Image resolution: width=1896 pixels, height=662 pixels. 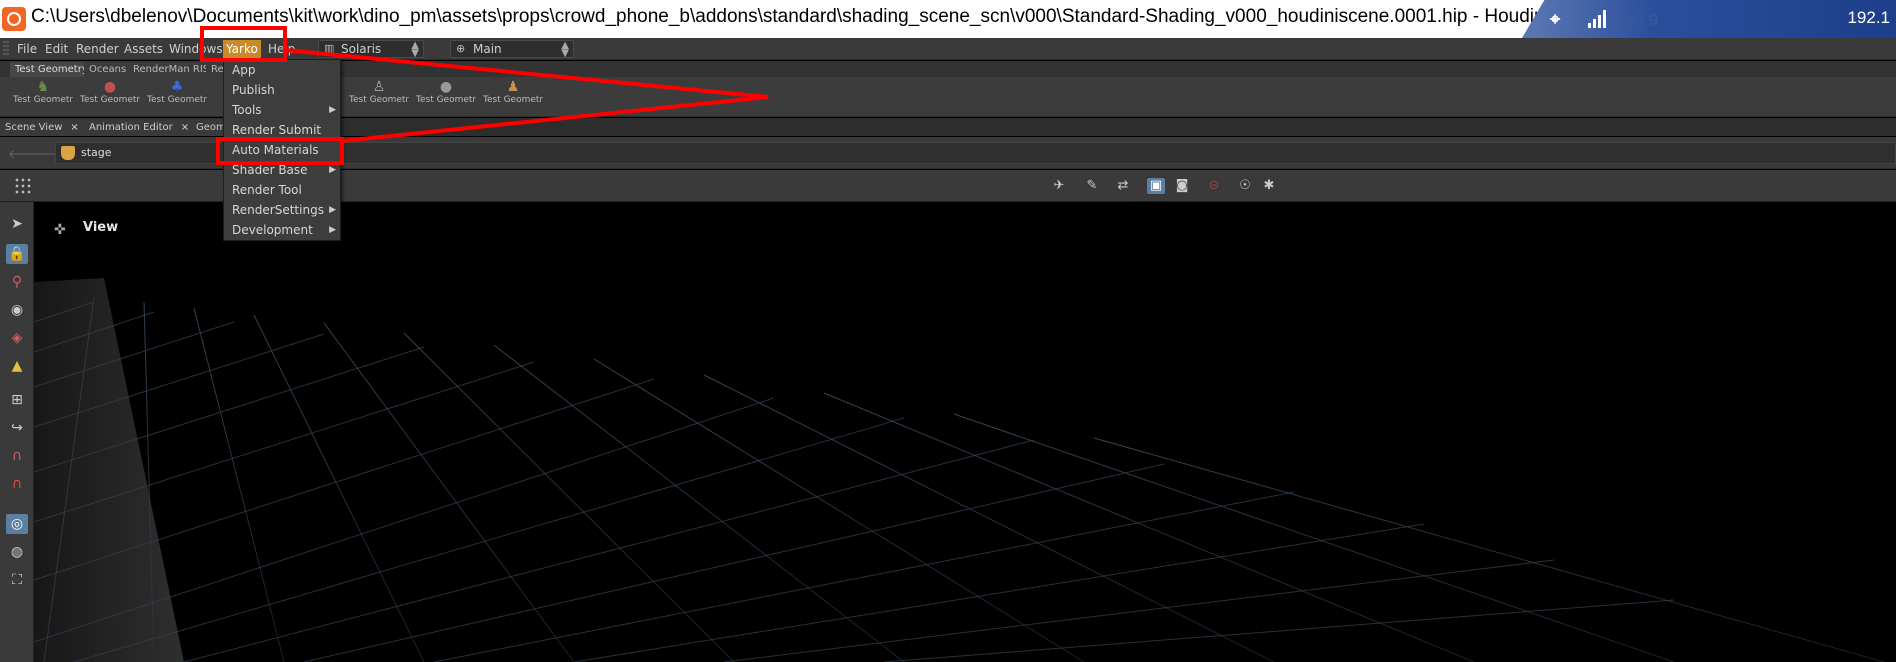 What do you see at coordinates (282, 130) in the screenshot?
I see `menu-item-render-submit: Render Submit` at bounding box center [282, 130].